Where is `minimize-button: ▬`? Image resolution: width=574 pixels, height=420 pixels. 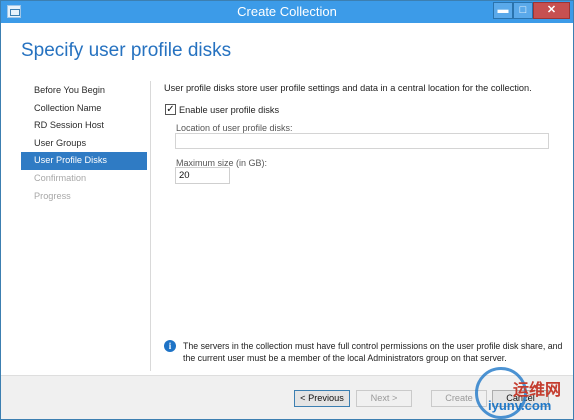 minimize-button: ▬ is located at coordinates (503, 10).